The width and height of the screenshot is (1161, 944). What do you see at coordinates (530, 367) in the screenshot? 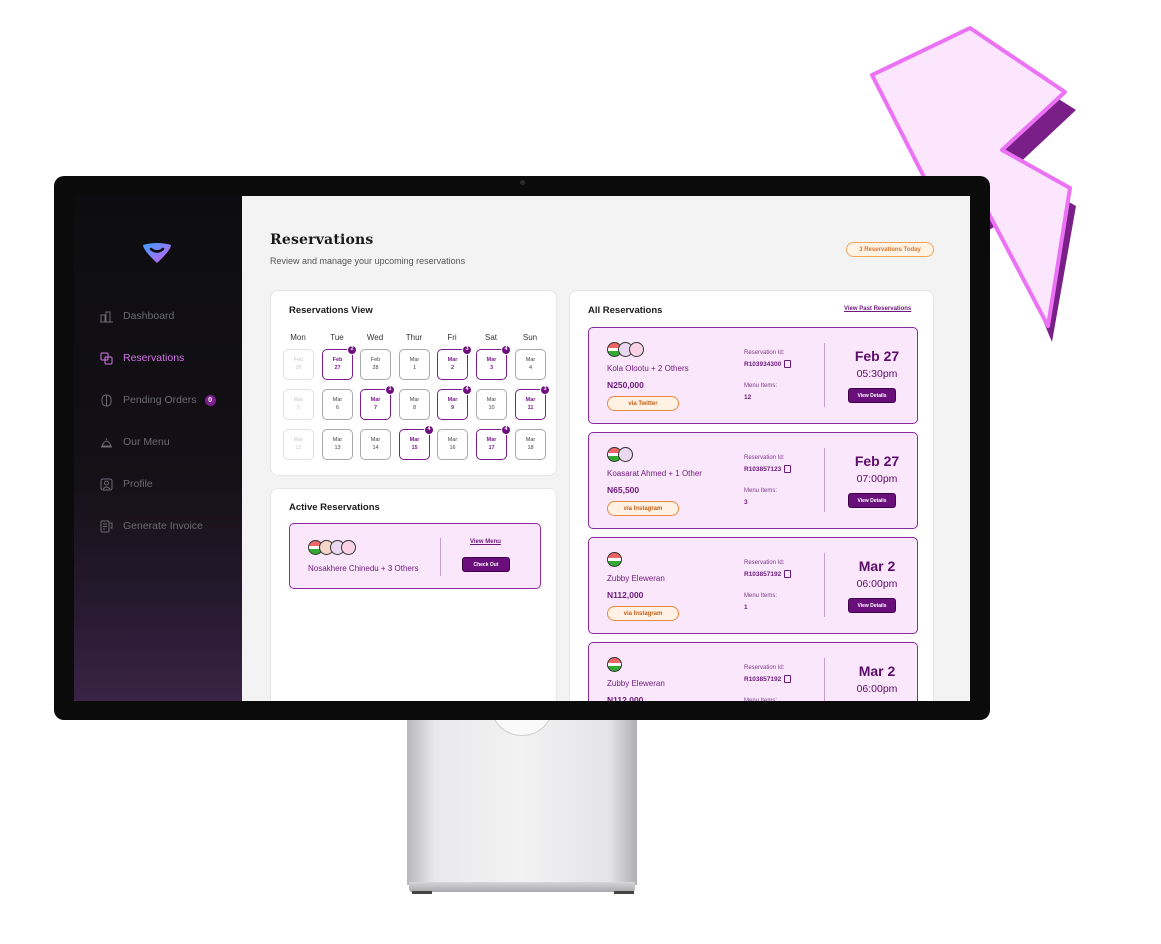
I see `calendar-day-number: 4` at bounding box center [530, 367].